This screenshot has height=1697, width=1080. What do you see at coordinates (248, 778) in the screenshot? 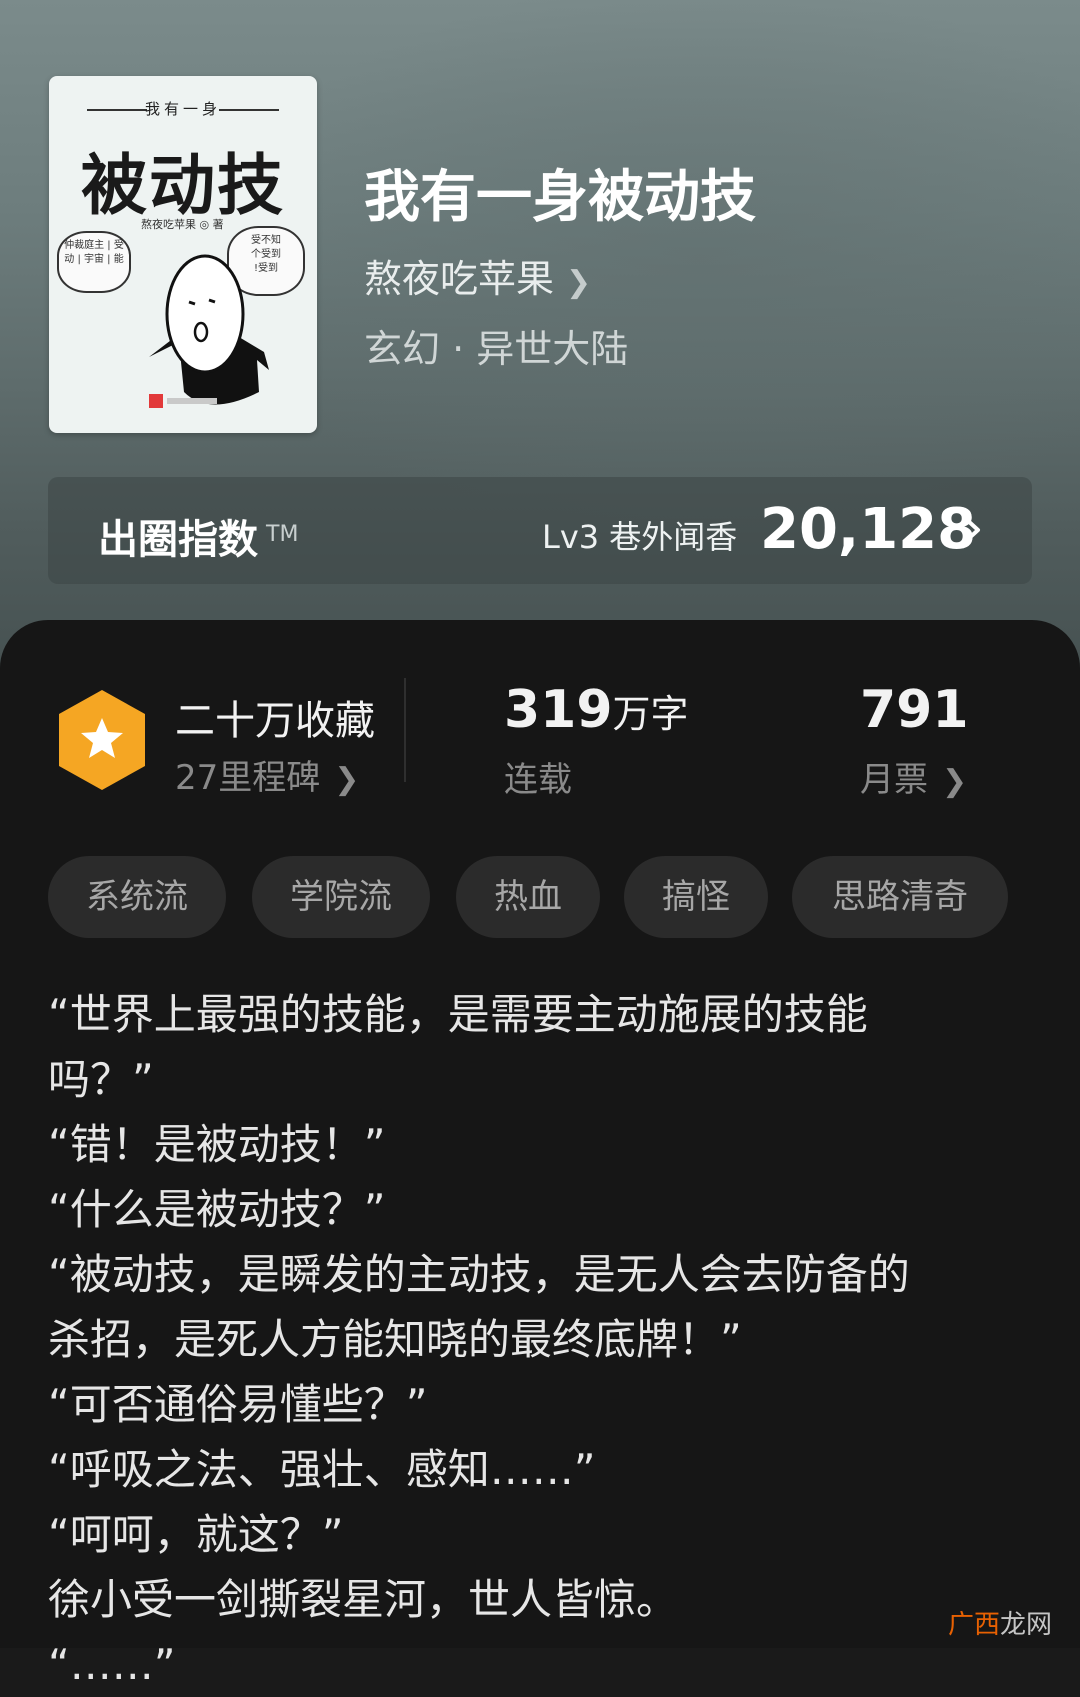
I see `milestones-label: 27里程碑` at bounding box center [248, 778].